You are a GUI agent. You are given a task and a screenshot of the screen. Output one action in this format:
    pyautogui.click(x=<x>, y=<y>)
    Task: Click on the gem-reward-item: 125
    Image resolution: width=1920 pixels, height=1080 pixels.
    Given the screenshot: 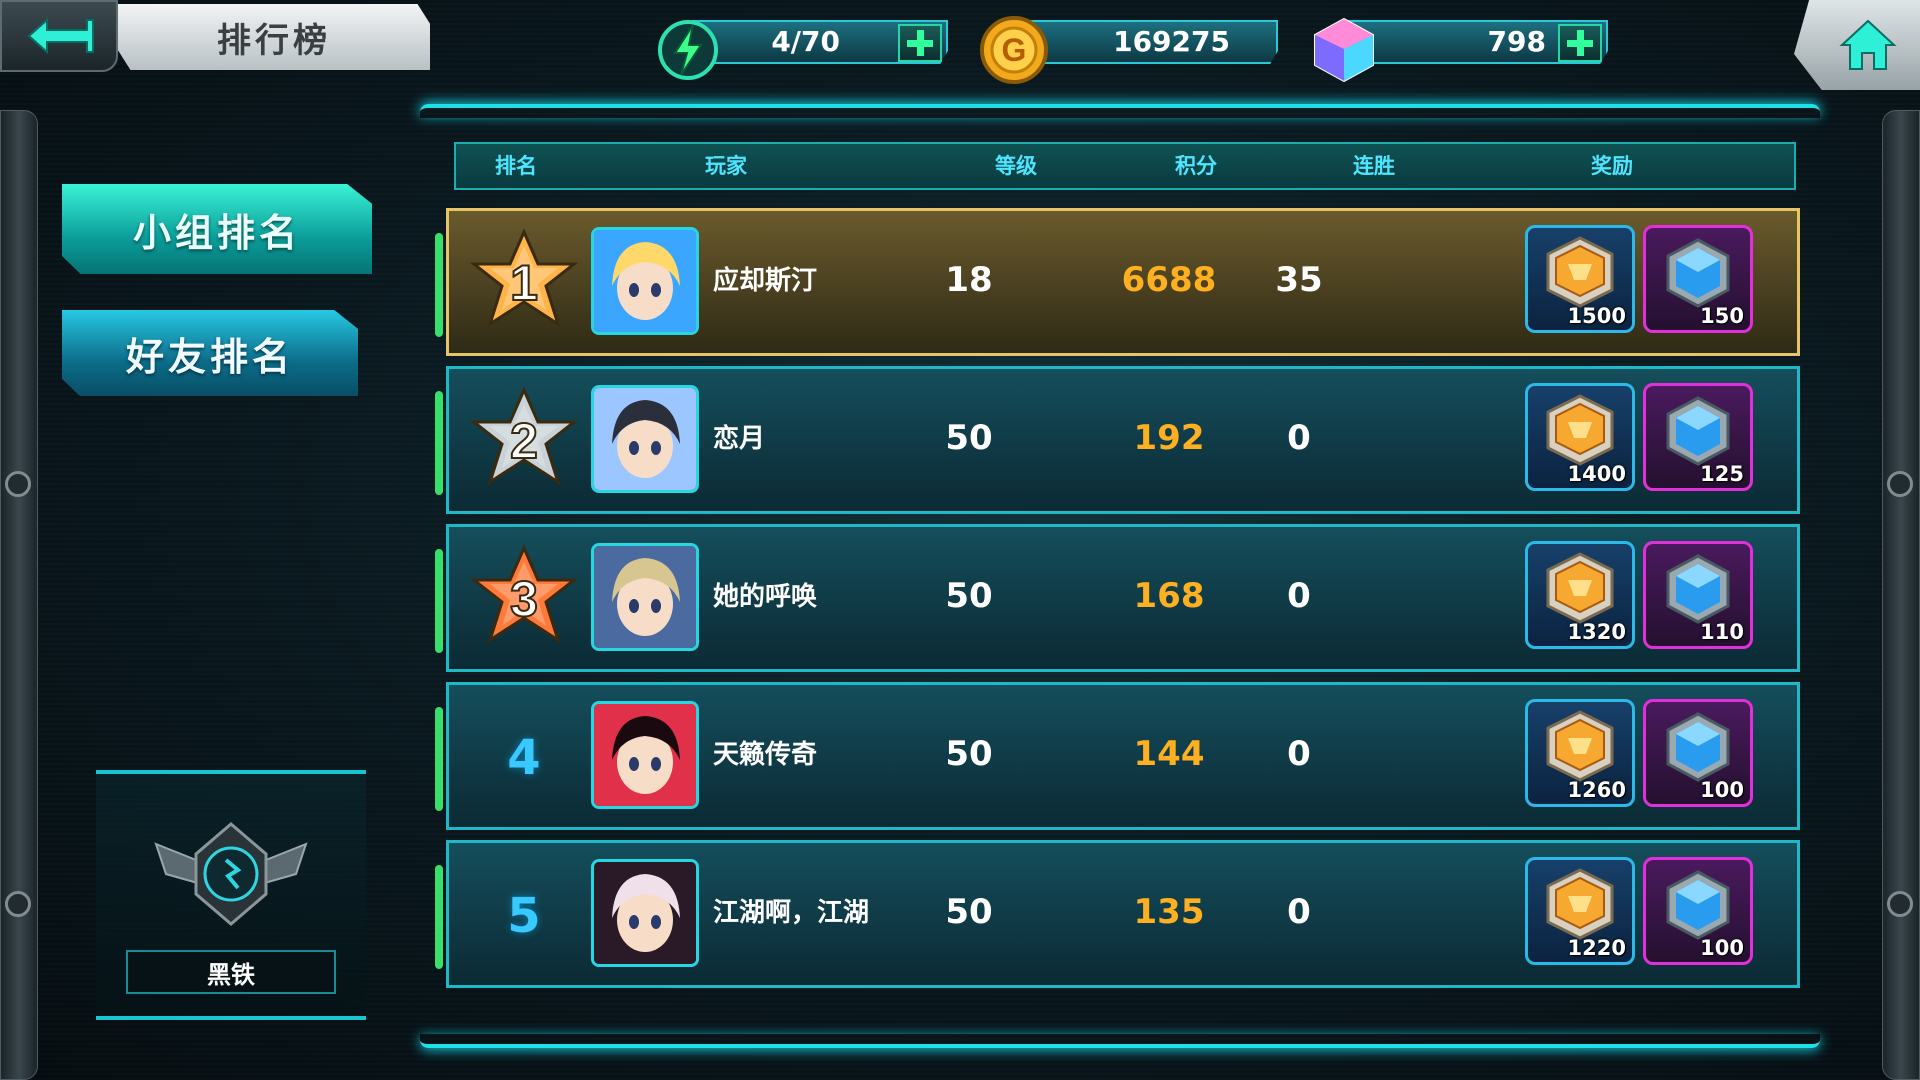 What is the action you would take?
    pyautogui.click(x=1698, y=437)
    